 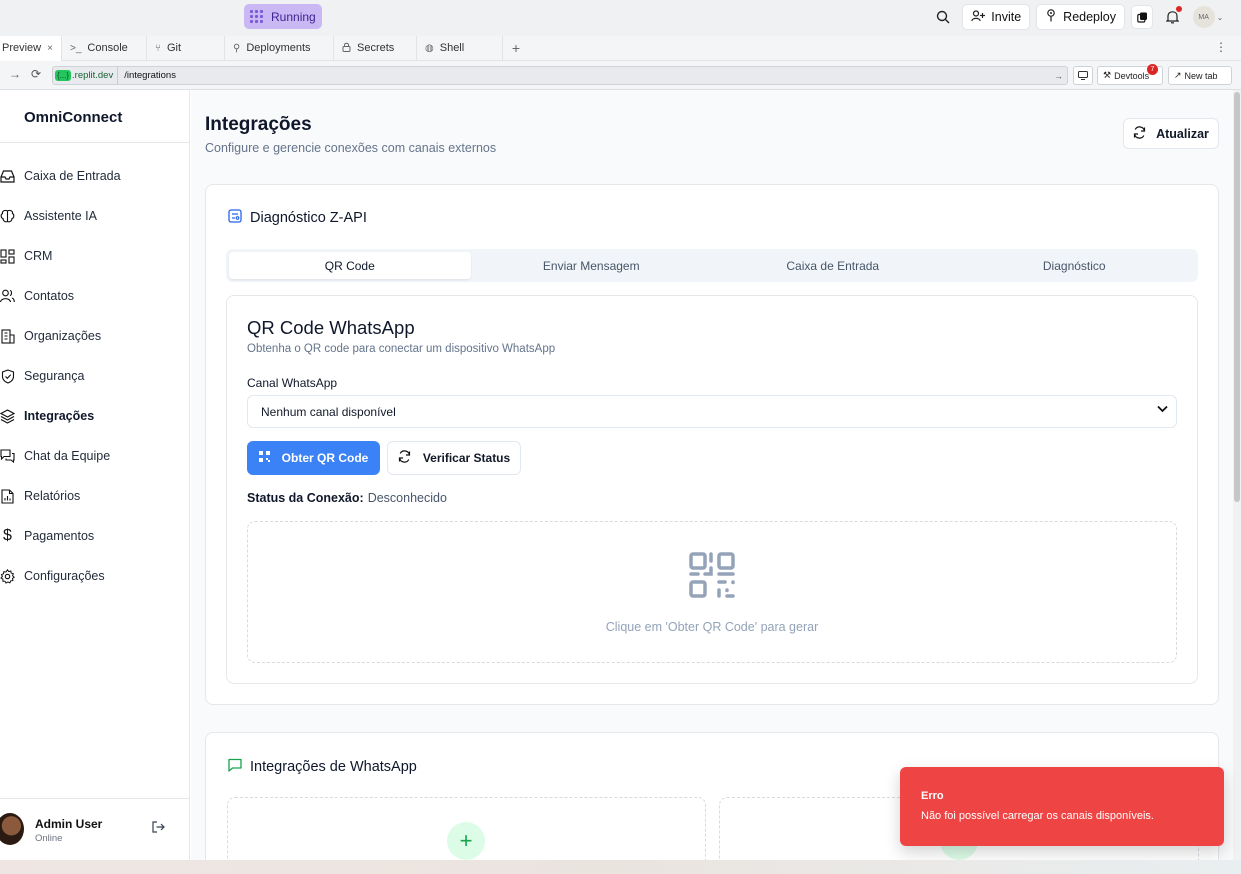 What do you see at coordinates (1058, 76) in the screenshot?
I see `go-arrow-icon: →` at bounding box center [1058, 76].